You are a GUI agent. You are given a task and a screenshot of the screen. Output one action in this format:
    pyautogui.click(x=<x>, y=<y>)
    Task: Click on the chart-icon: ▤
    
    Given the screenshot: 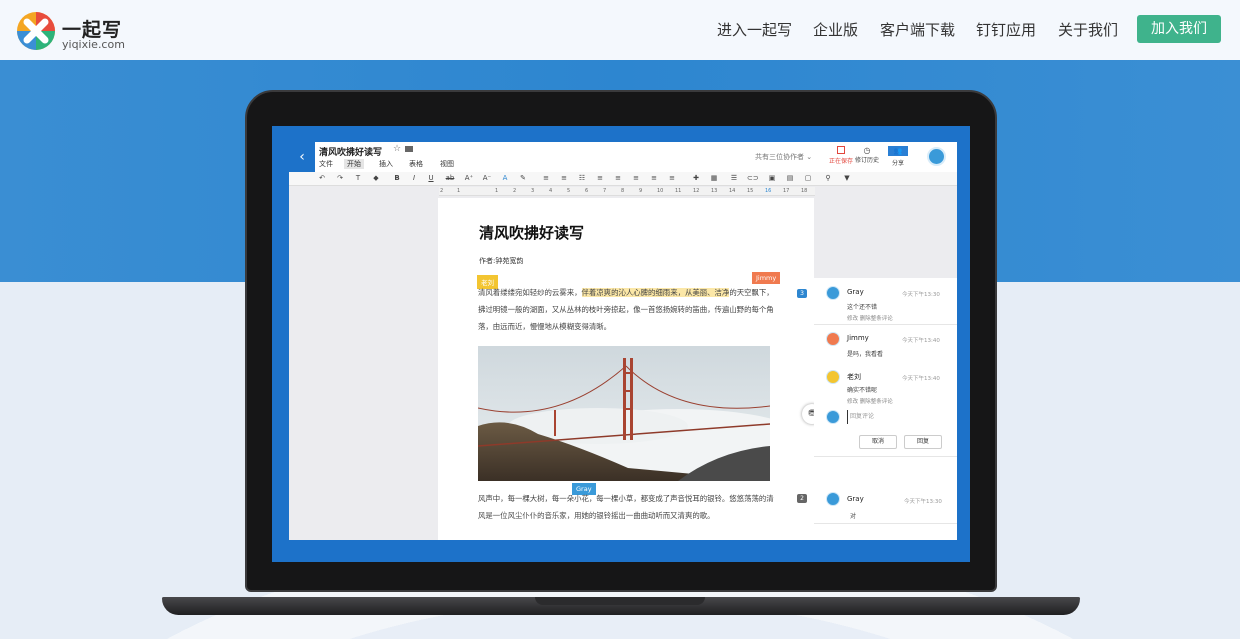 What is the action you would take?
    pyautogui.click(x=790, y=178)
    